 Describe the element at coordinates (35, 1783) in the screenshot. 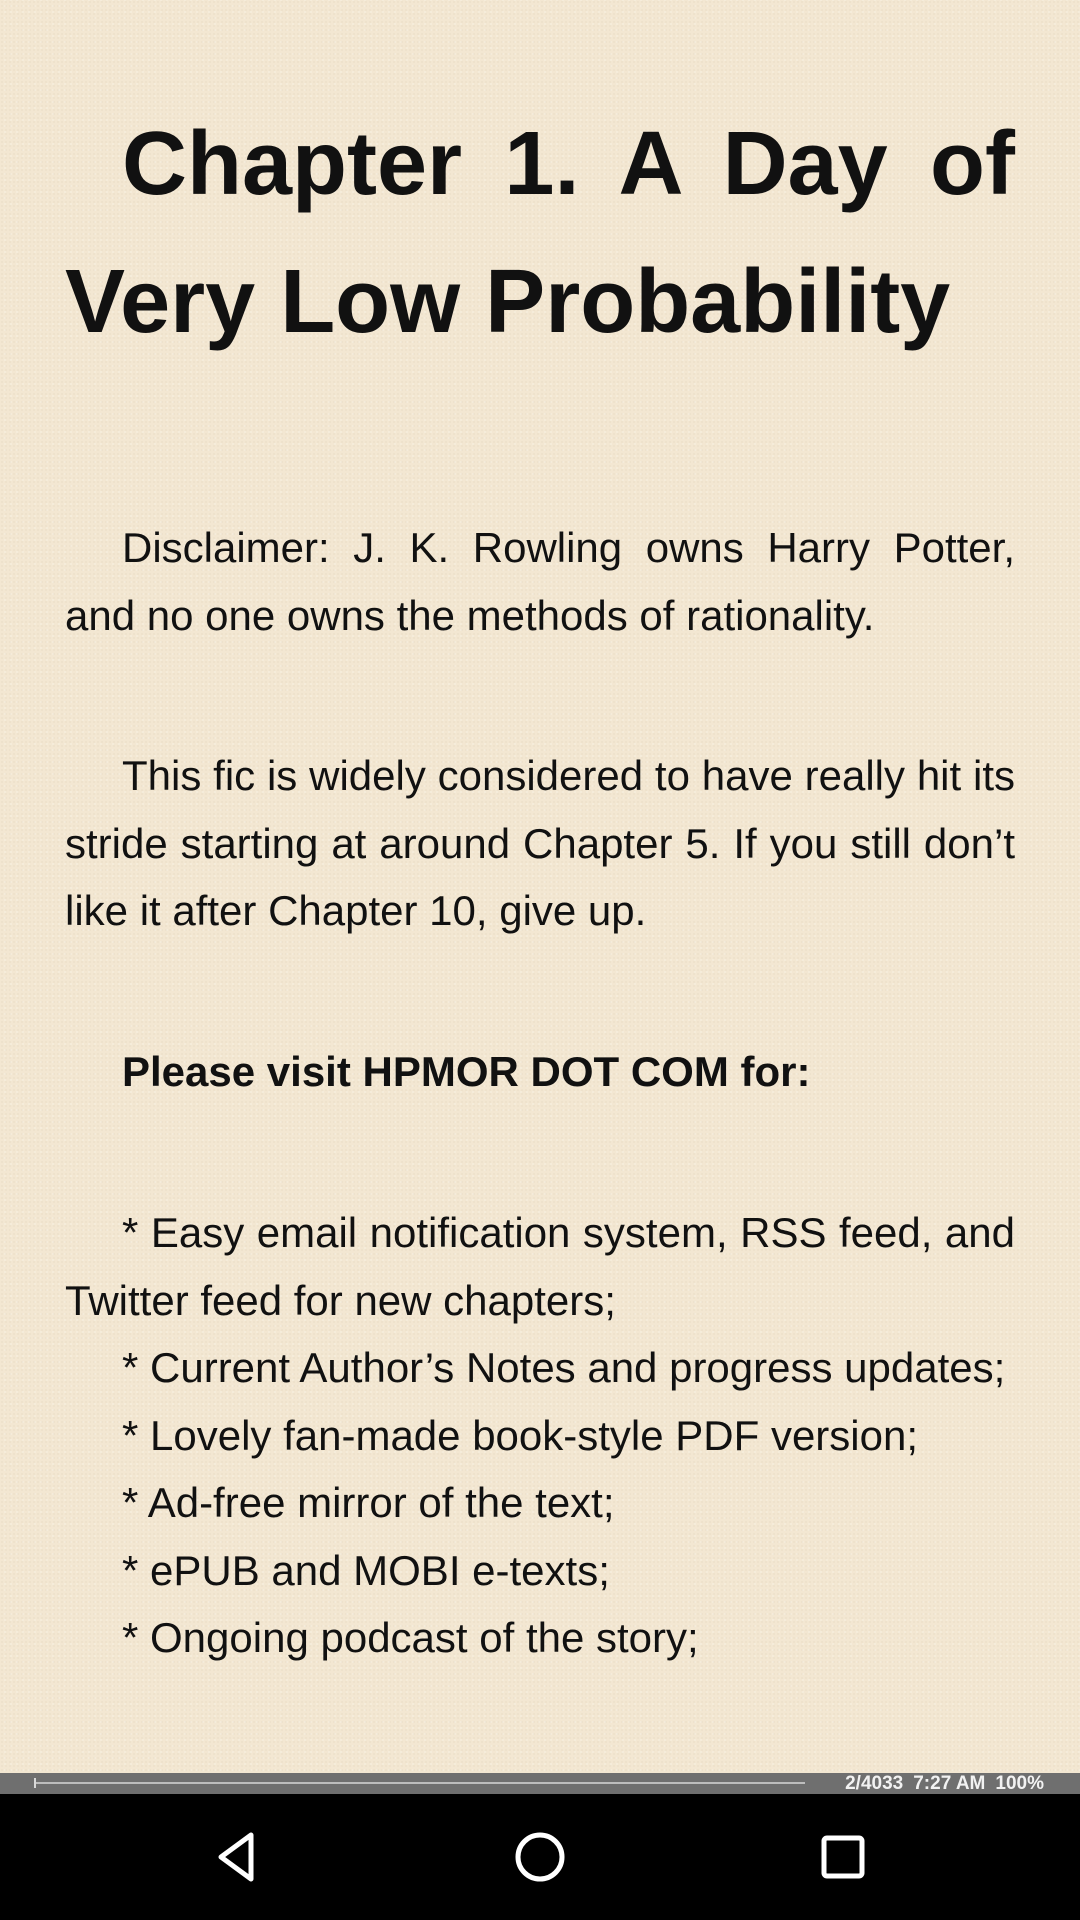

I see `reading-progress-marker` at that location.